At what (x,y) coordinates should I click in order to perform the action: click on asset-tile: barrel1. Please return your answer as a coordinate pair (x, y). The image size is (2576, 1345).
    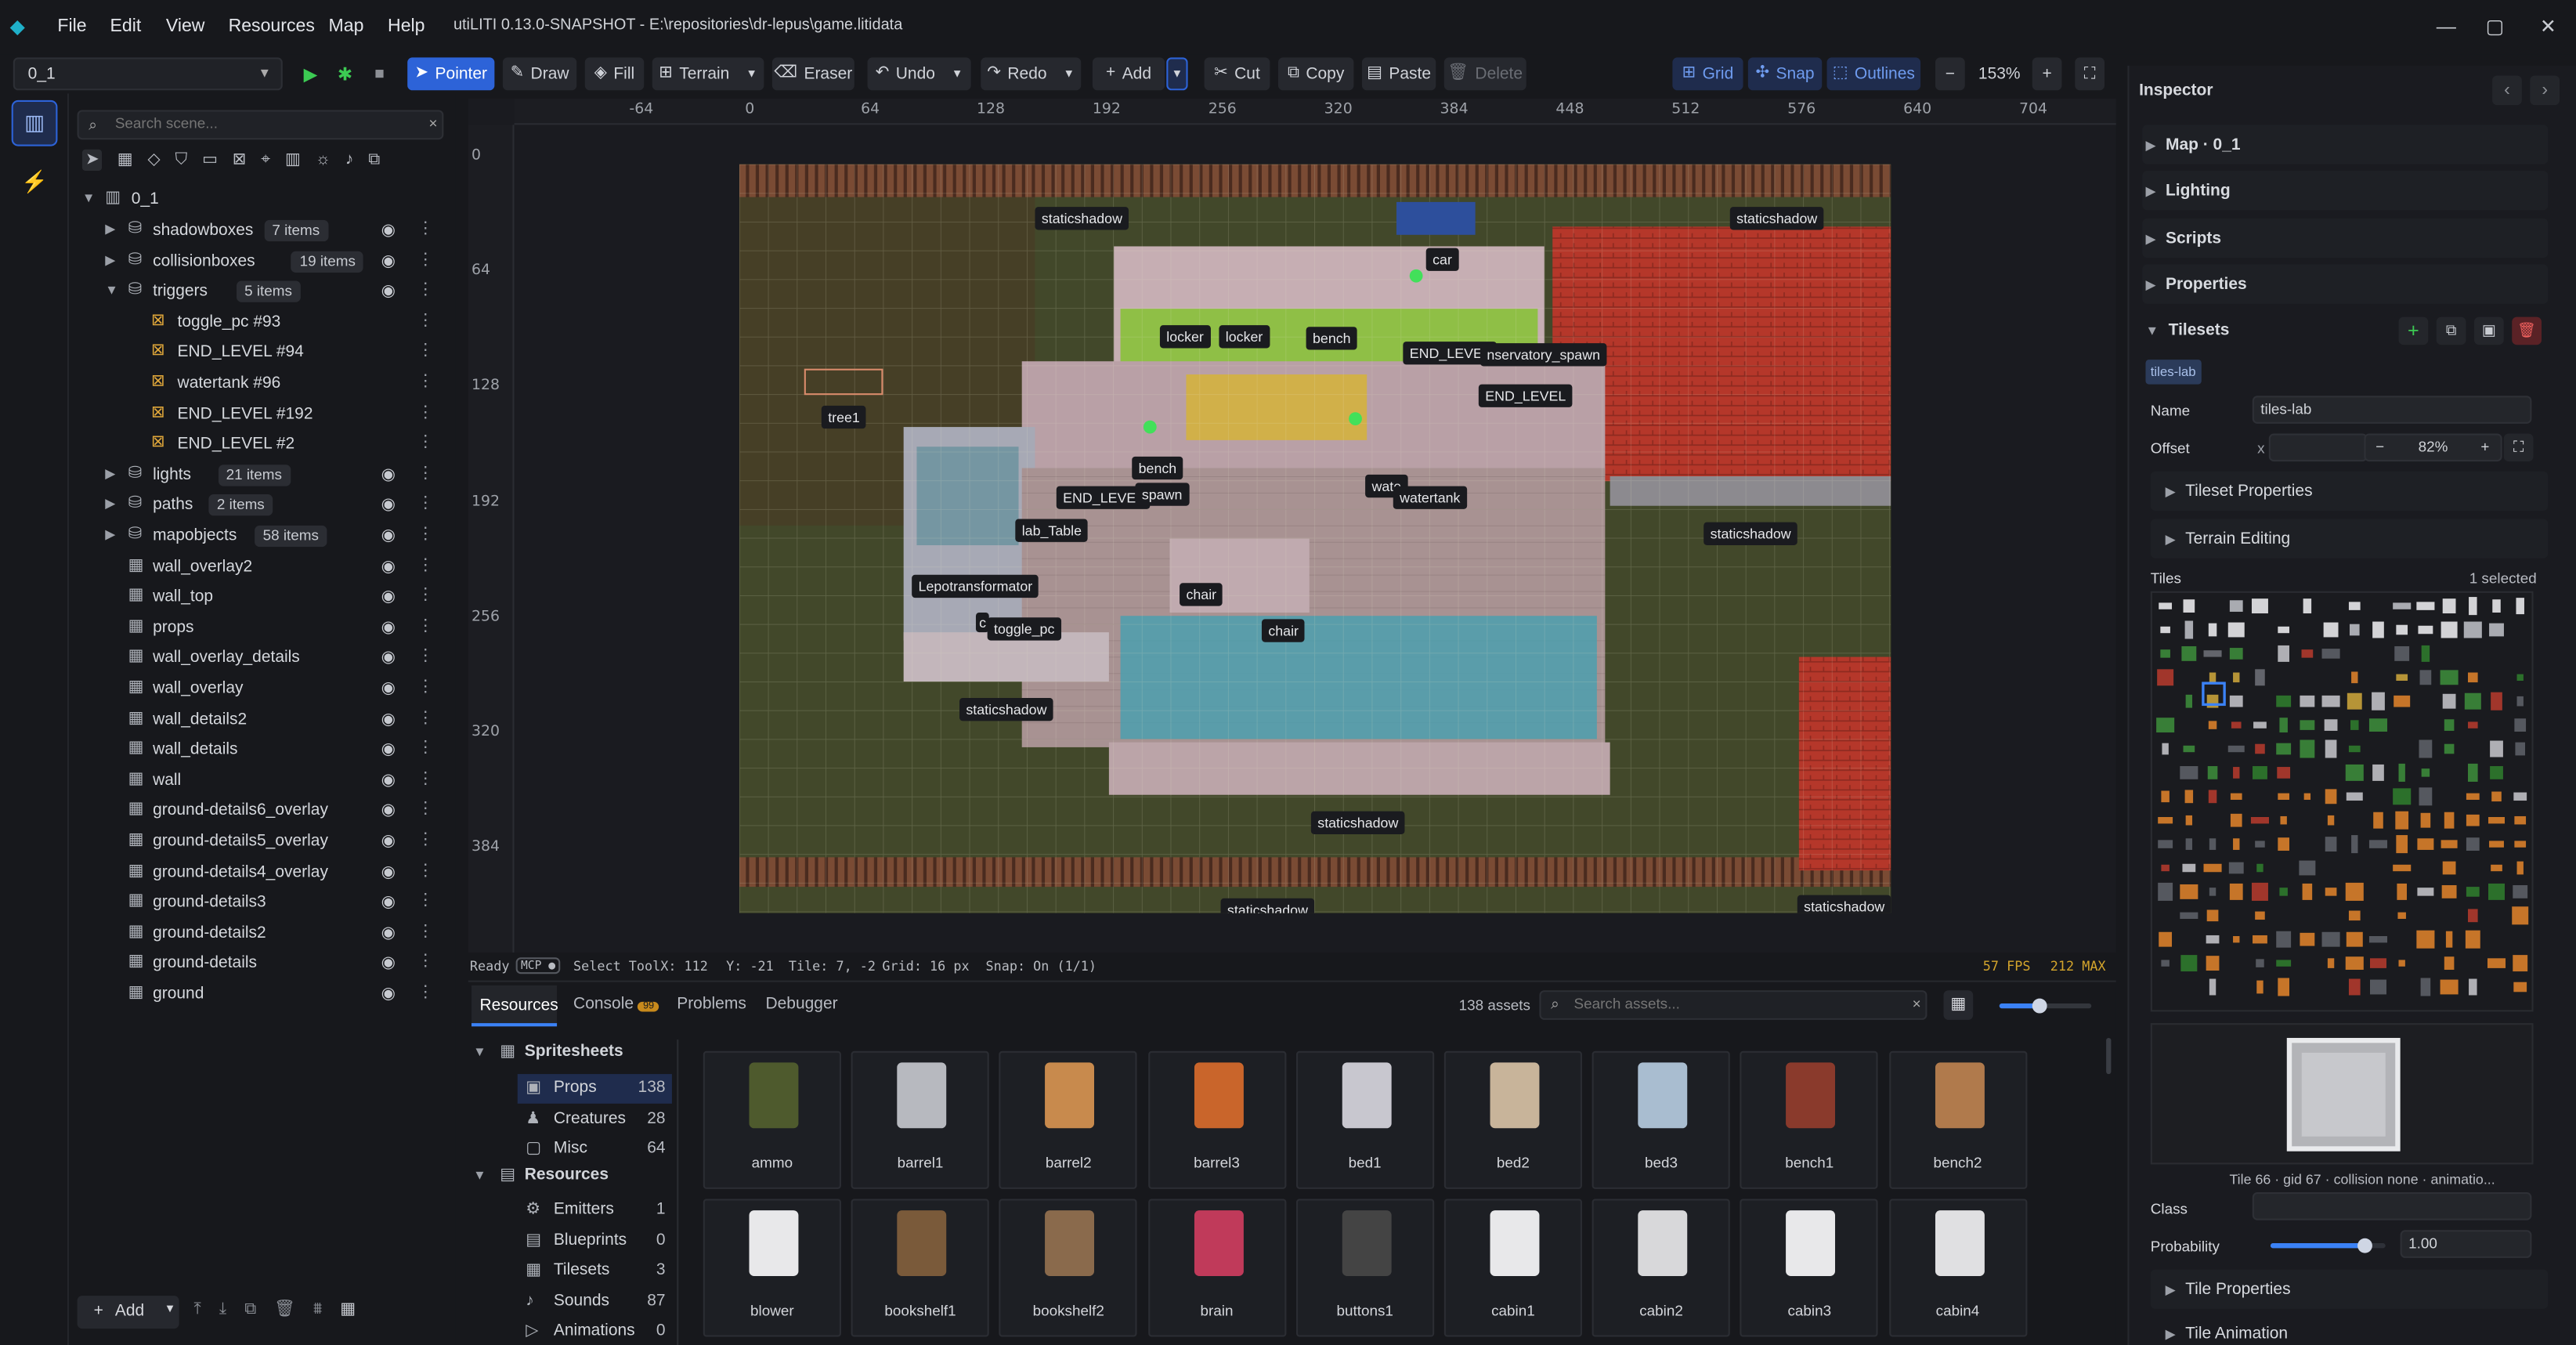
    Looking at the image, I should click on (920, 1119).